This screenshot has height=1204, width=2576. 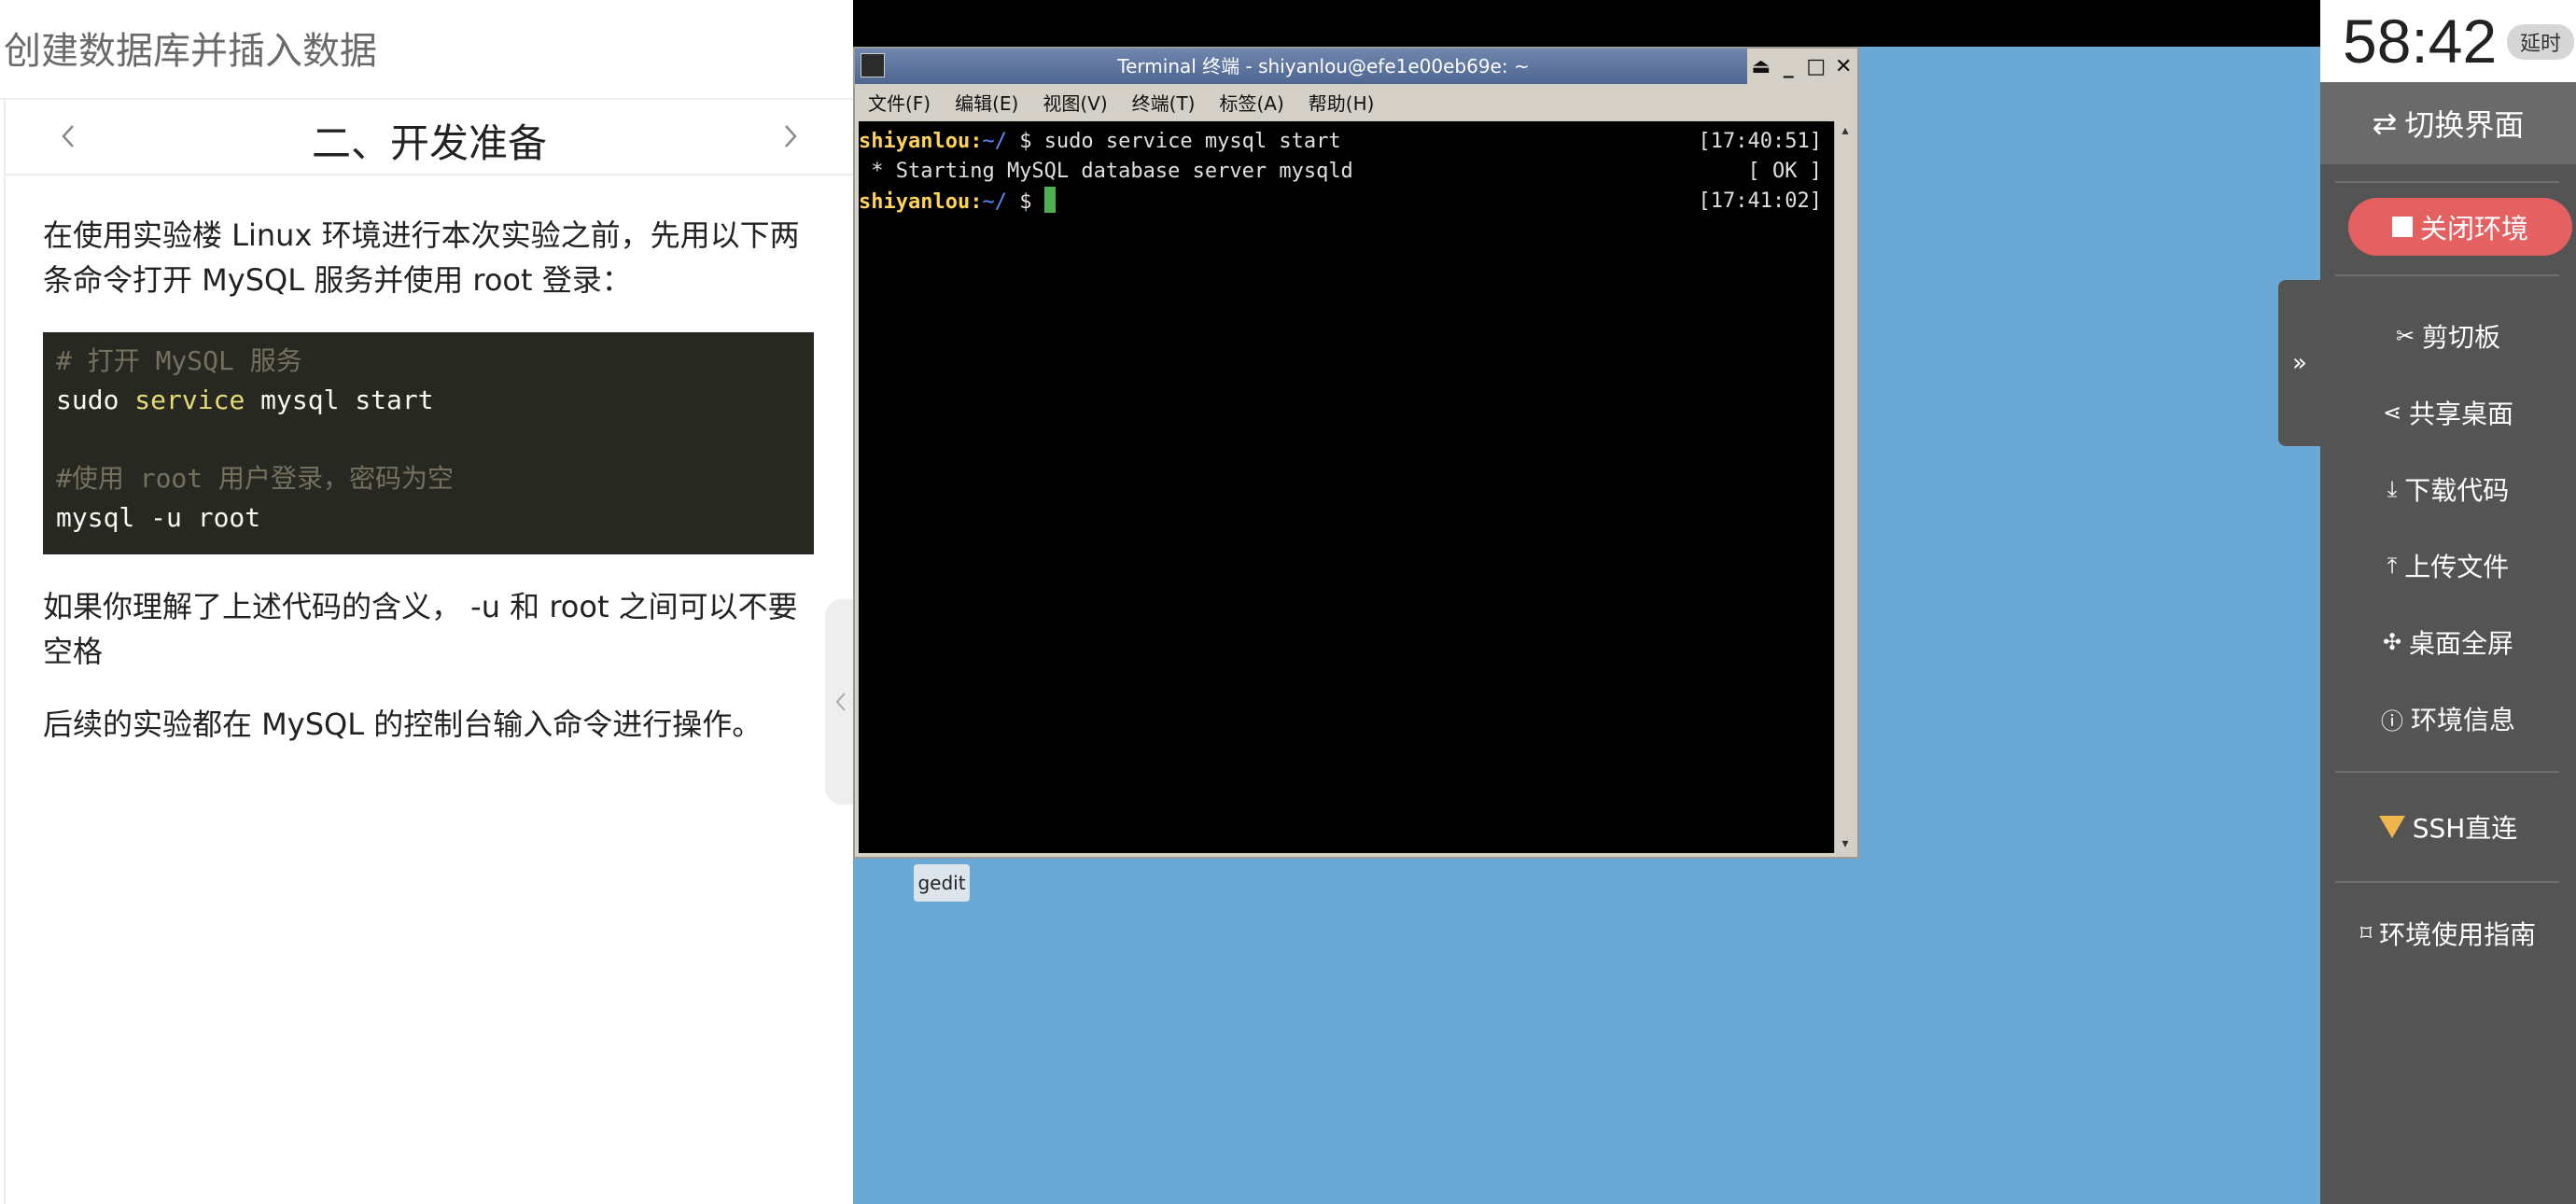 I want to click on environment-info-label: 环境信息, so click(x=2462, y=720).